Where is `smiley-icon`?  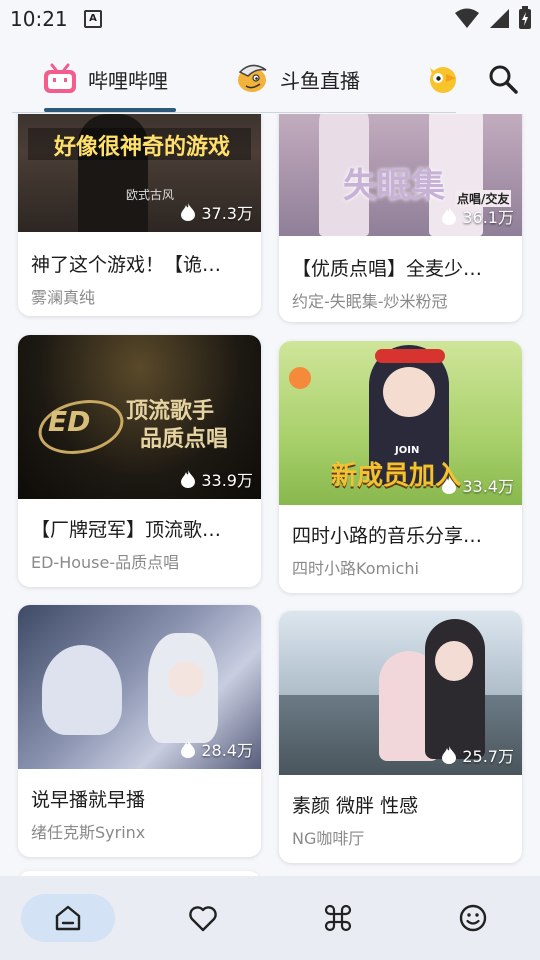
smiley-icon is located at coordinates (473, 918).